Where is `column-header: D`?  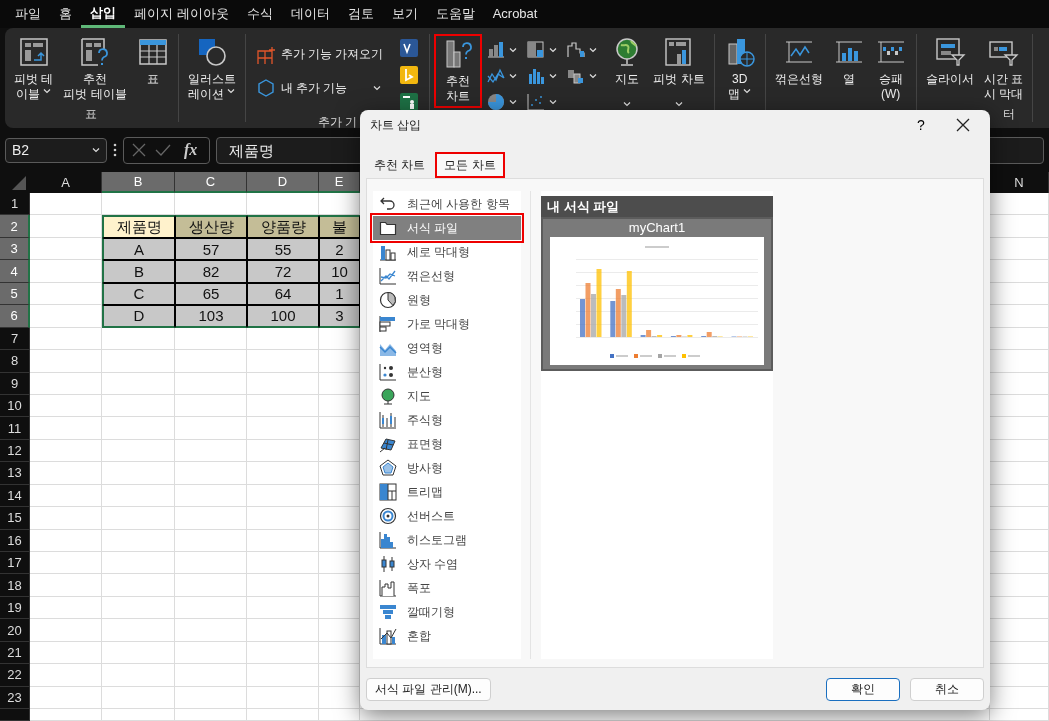
column-header: D is located at coordinates (283, 182).